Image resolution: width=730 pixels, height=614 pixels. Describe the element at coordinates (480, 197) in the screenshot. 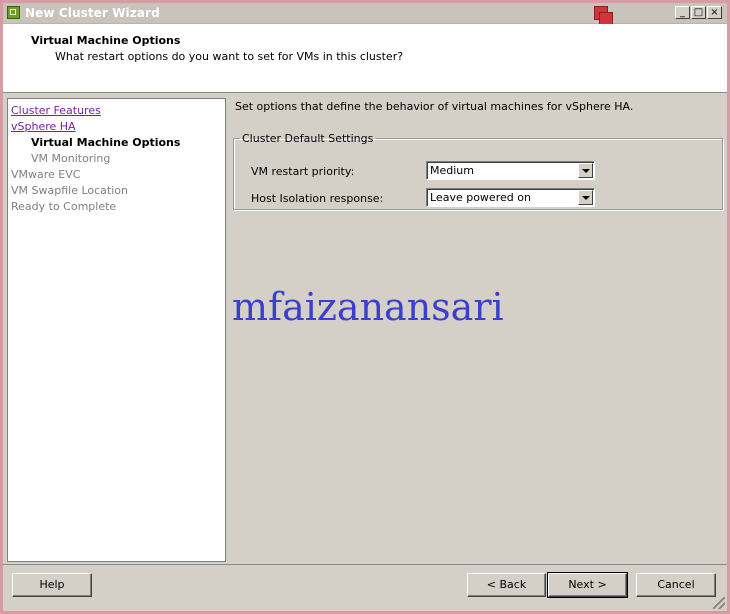

I see `isolation-response-value: Leave powered on` at that location.